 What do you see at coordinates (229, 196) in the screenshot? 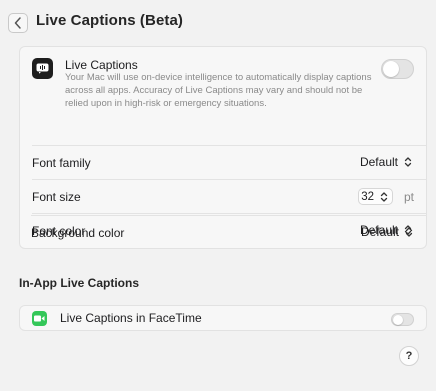
I see `font-size-row: Font size 32 pt` at bounding box center [229, 196].